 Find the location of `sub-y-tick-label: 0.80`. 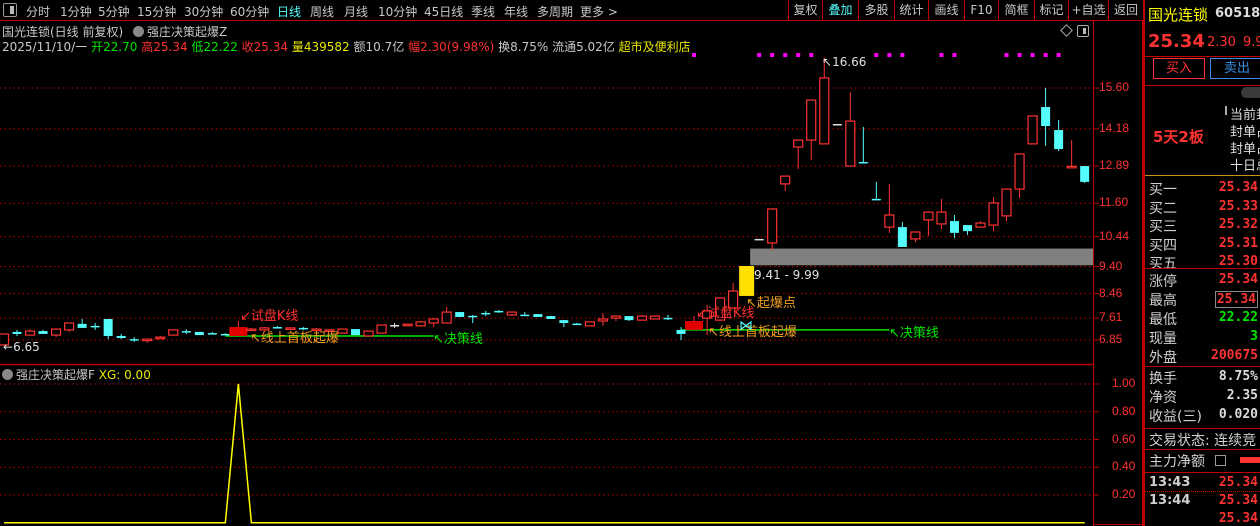

sub-y-tick-label: 0.80 is located at coordinates (1124, 410).